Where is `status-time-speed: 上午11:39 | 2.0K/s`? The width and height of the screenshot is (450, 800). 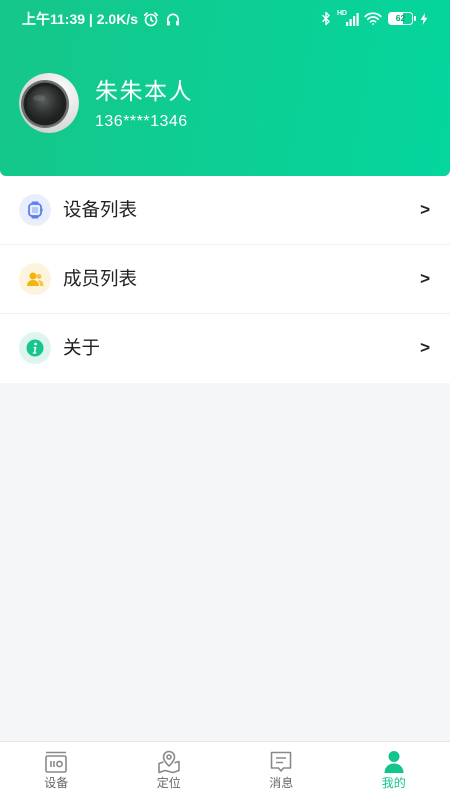
status-time-speed: 上午11:39 | 2.0K/s is located at coordinates (80, 19).